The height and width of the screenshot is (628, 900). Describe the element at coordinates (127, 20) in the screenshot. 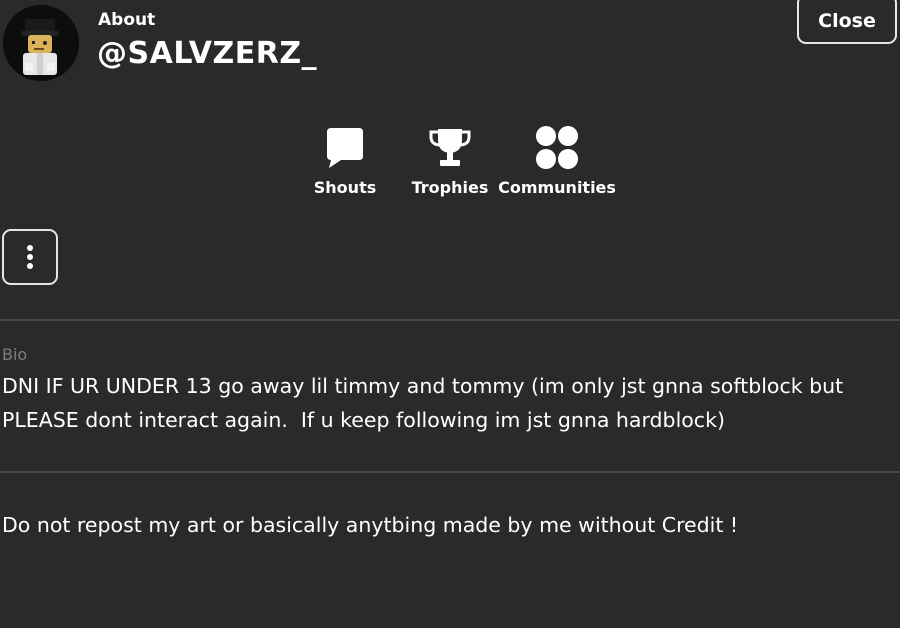

I see `about-heading: About` at that location.